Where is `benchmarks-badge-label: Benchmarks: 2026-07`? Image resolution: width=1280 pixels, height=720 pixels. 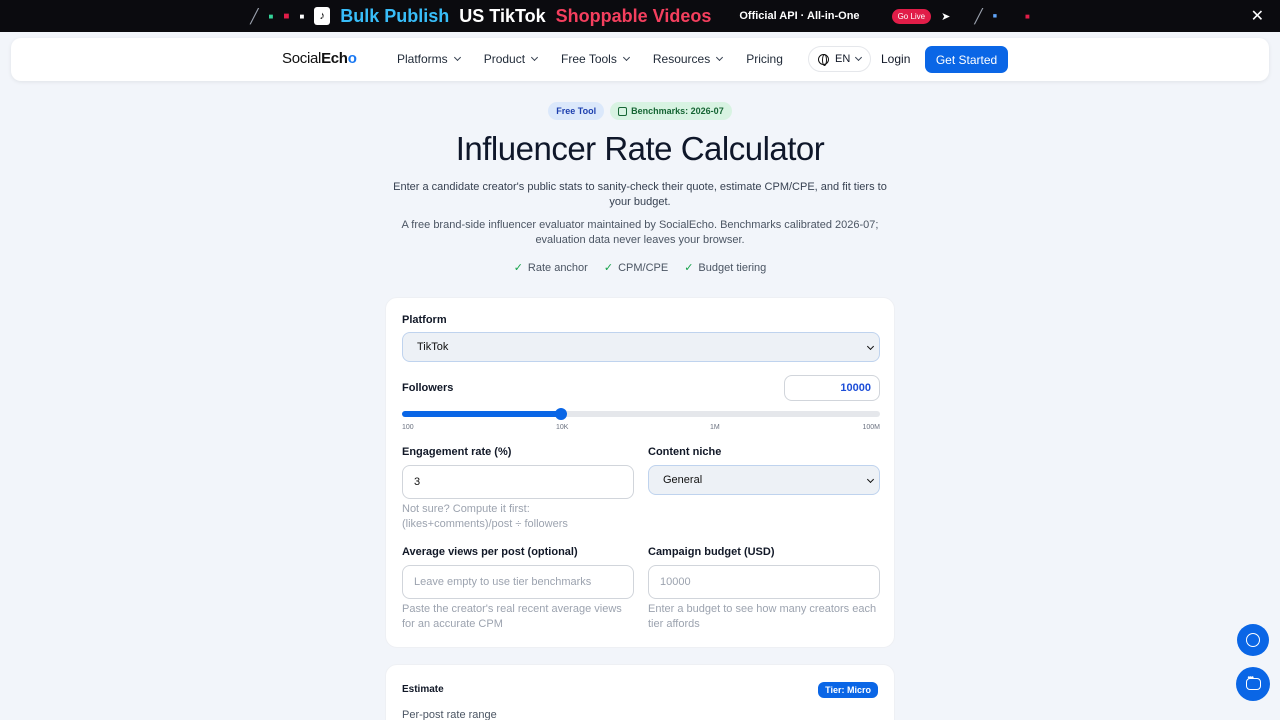 benchmarks-badge-label: Benchmarks: 2026-07 is located at coordinates (677, 111).